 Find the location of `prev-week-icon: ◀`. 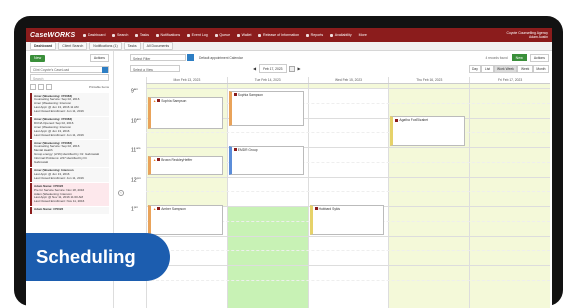

prev-week-icon: ◀ is located at coordinates (254, 68).